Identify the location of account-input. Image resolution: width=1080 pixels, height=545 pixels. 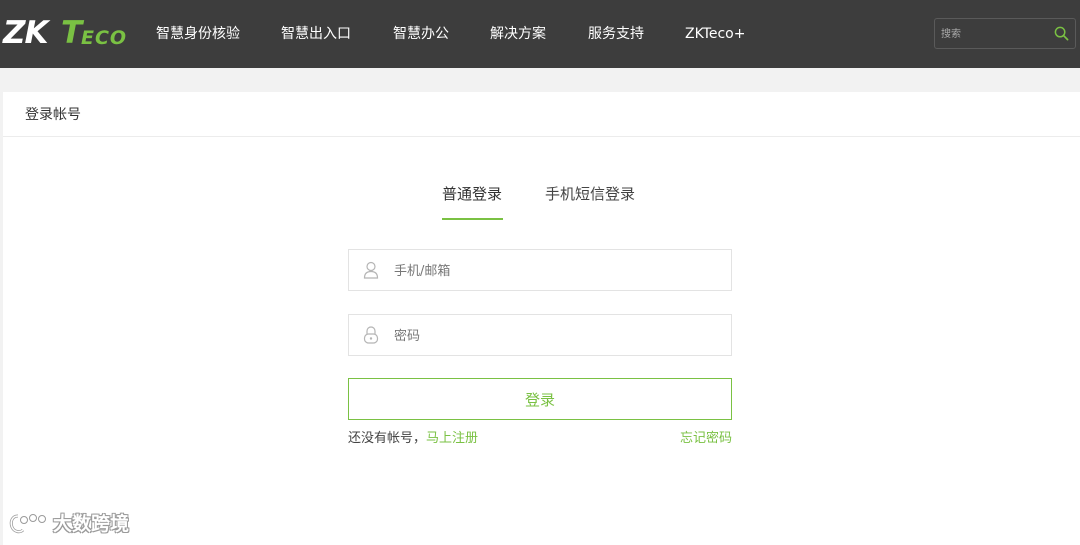
(554, 271).